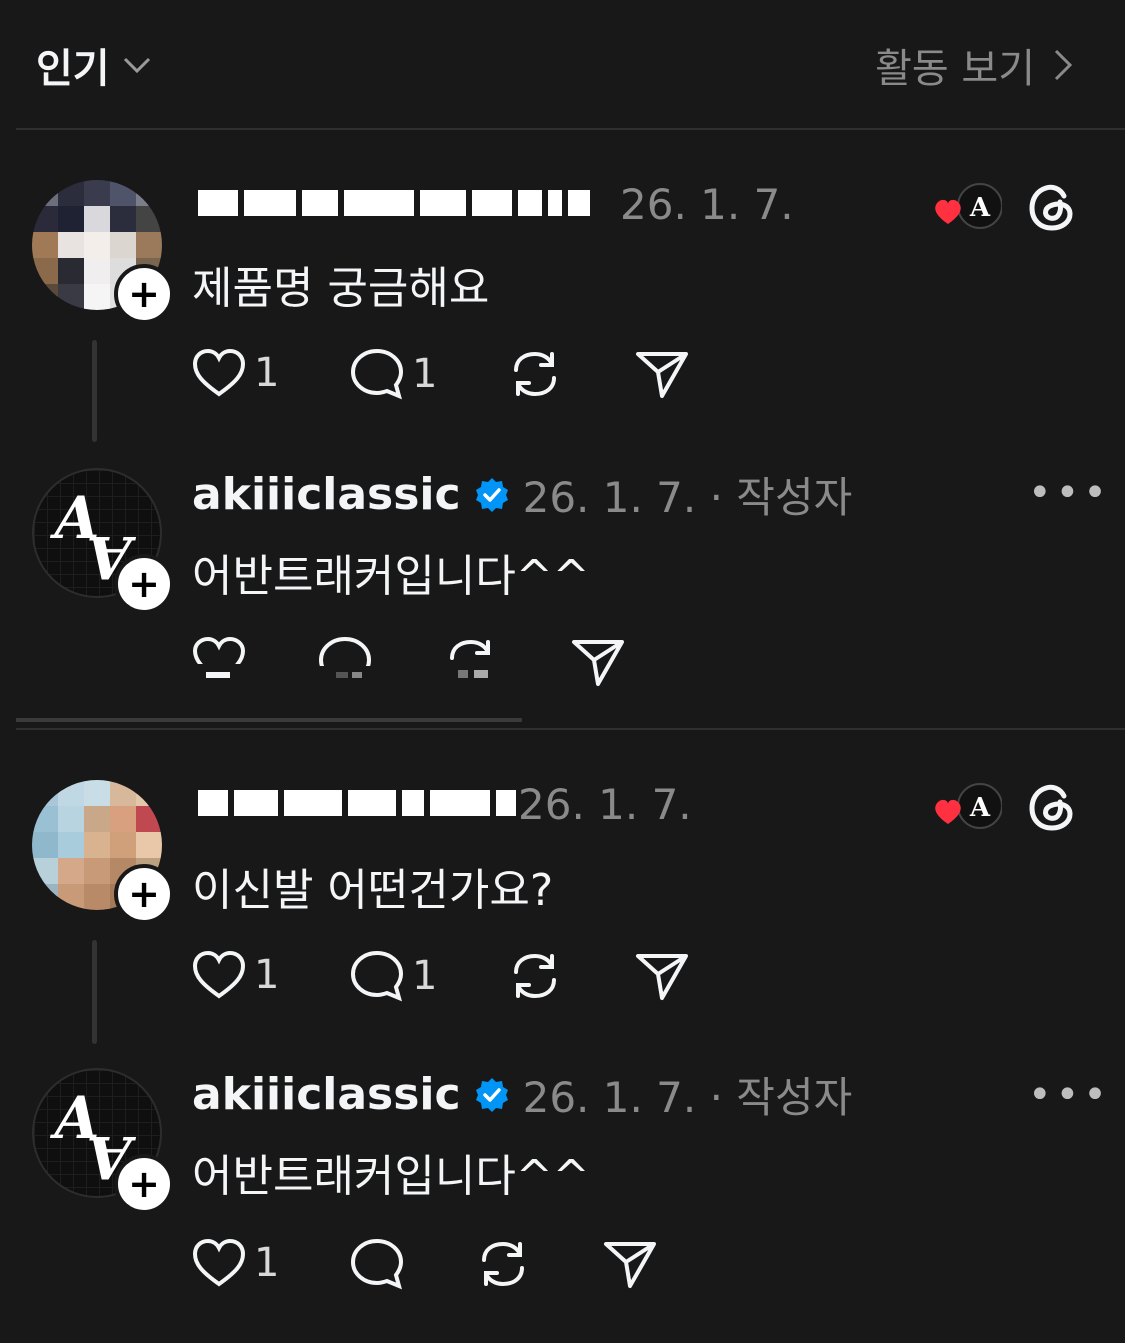 This screenshot has height=1343, width=1125. Describe the element at coordinates (1063, 65) in the screenshot. I see `chevron-right-icon` at that location.